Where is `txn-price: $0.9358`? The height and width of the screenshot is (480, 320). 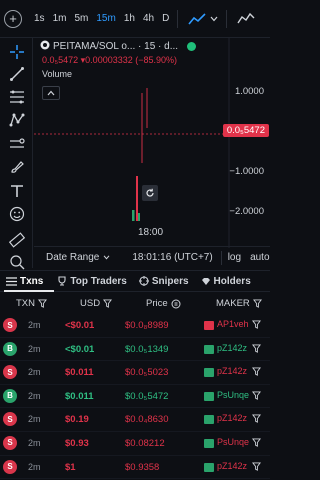 txn-price: $0.9358 is located at coordinates (142, 467).